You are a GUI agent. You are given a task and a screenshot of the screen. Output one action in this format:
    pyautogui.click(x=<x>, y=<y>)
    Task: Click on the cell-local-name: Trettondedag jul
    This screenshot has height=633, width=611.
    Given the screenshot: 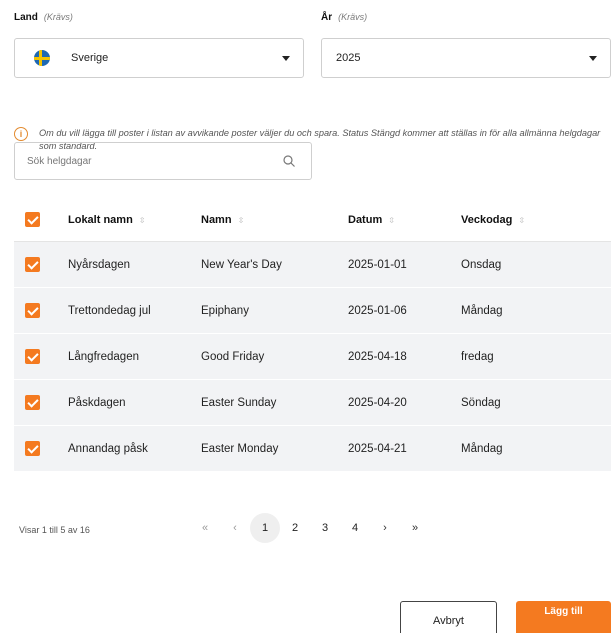 What is the action you would take?
    pyautogui.click(x=109, y=310)
    